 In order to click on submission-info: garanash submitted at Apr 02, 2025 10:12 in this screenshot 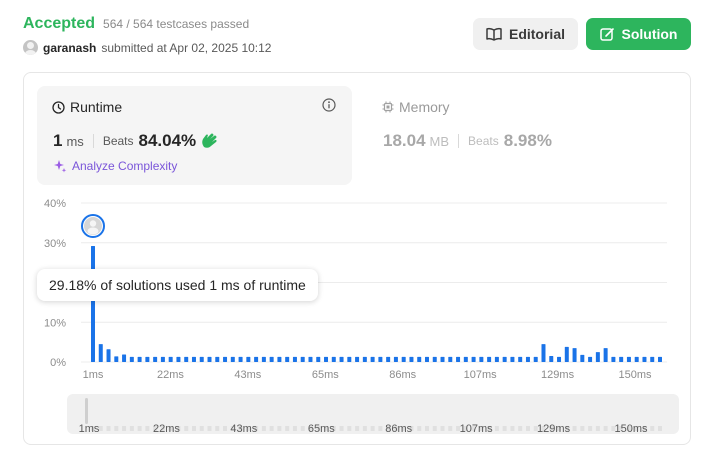, I will do `click(147, 47)`.